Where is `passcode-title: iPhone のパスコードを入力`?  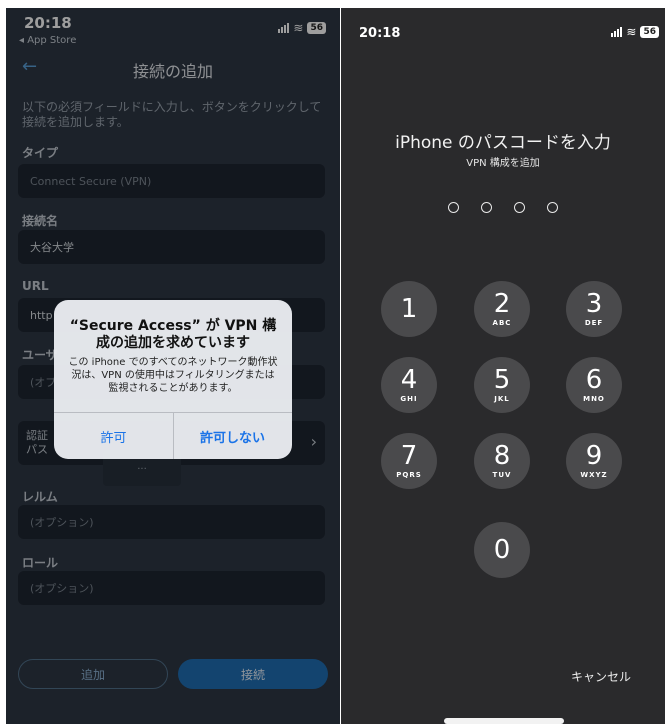 passcode-title: iPhone のパスコードを入力 is located at coordinates (503, 143).